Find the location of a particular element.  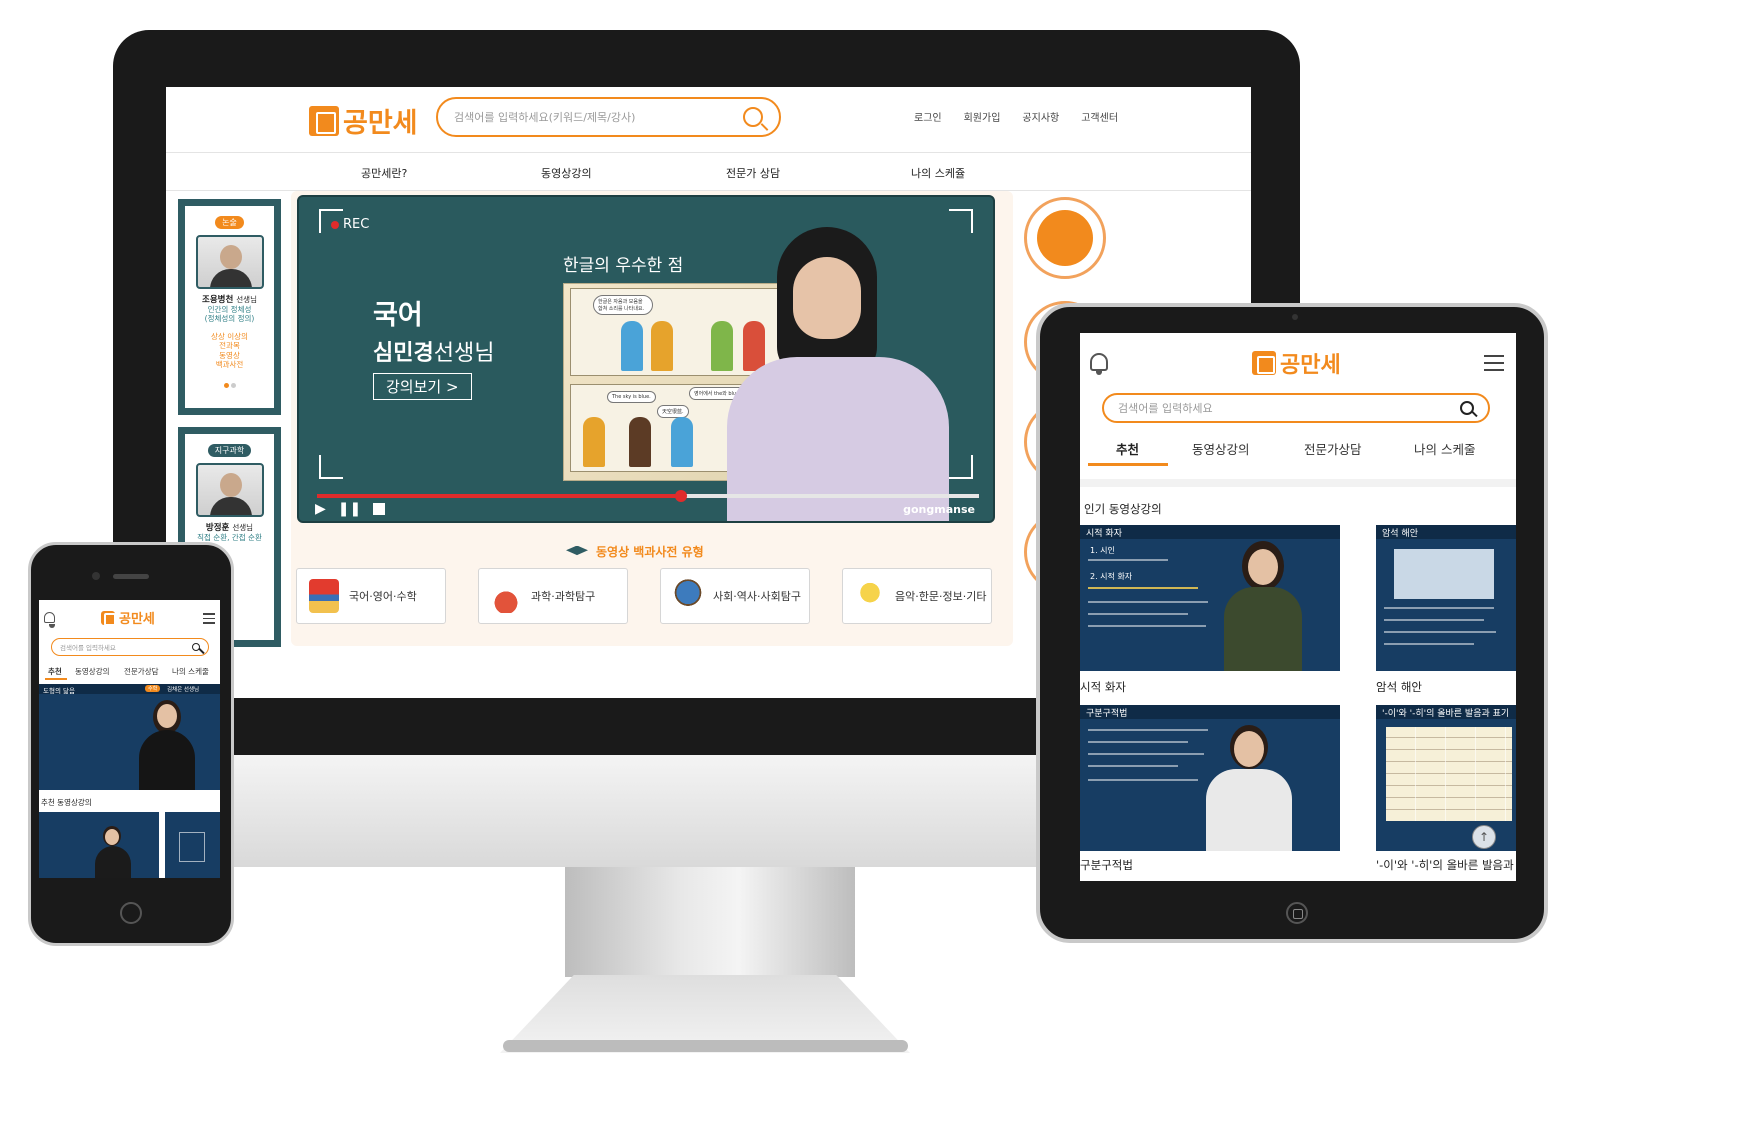

video-title: 암석 해안 is located at coordinates (1399, 687).